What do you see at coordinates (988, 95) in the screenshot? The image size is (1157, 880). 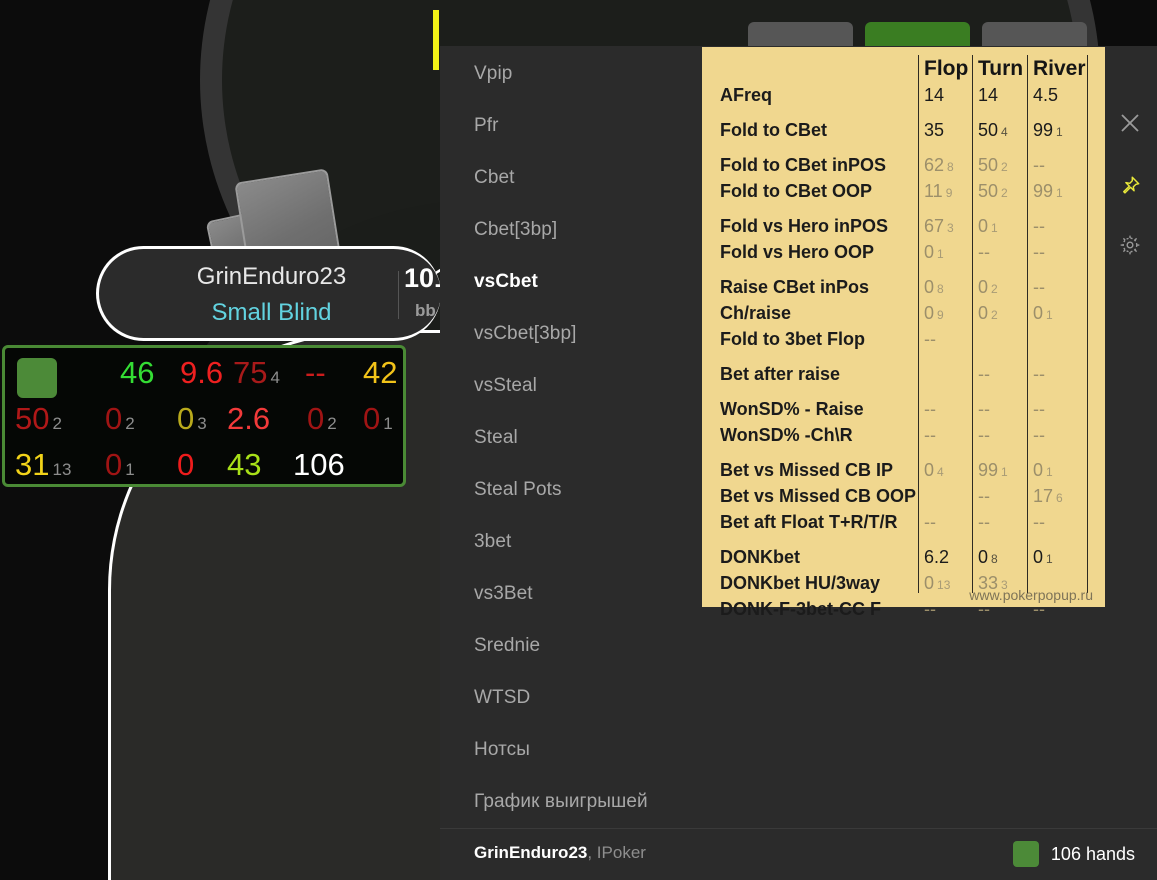 I see `stats-cell-turn: 14` at bounding box center [988, 95].